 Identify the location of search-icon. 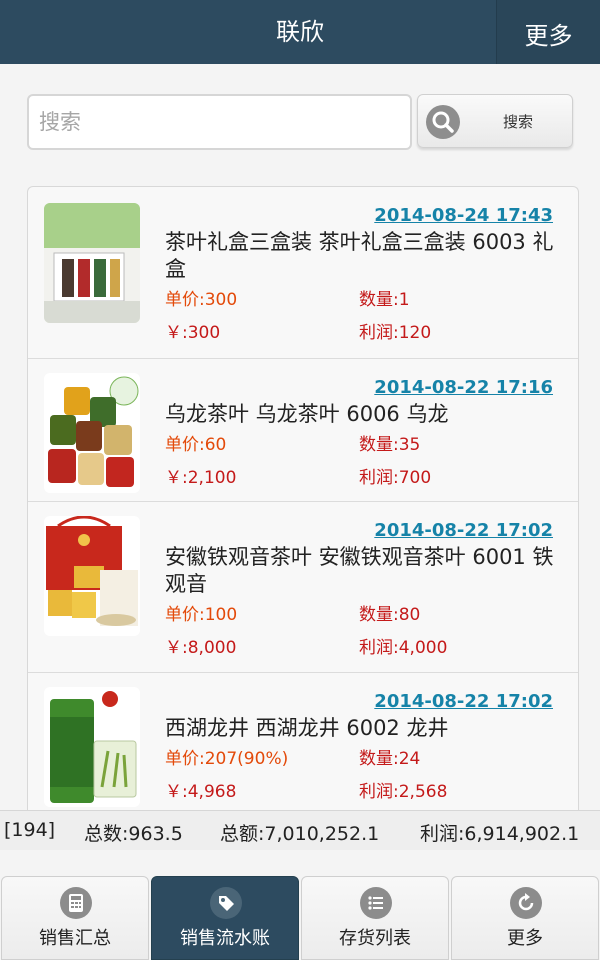
(443, 122).